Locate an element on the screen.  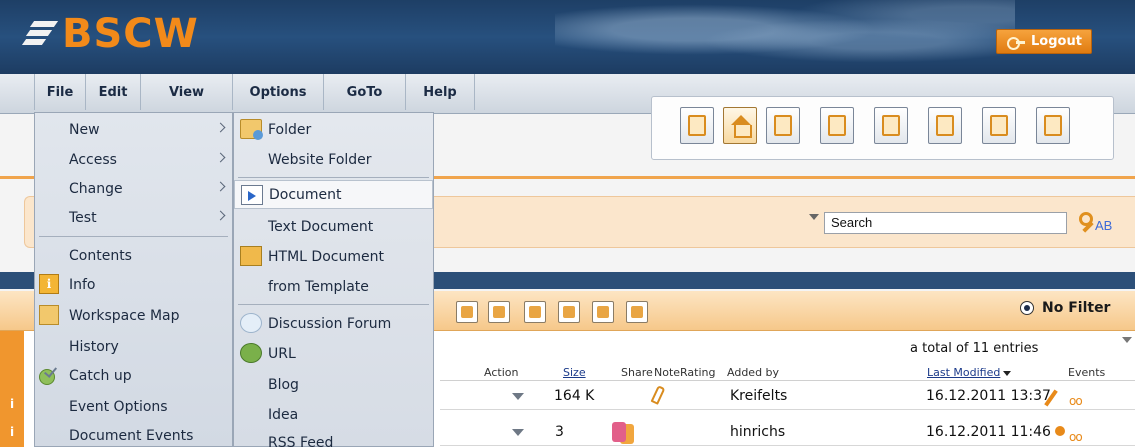
bookmarks-icon is located at coordinates (999, 125).